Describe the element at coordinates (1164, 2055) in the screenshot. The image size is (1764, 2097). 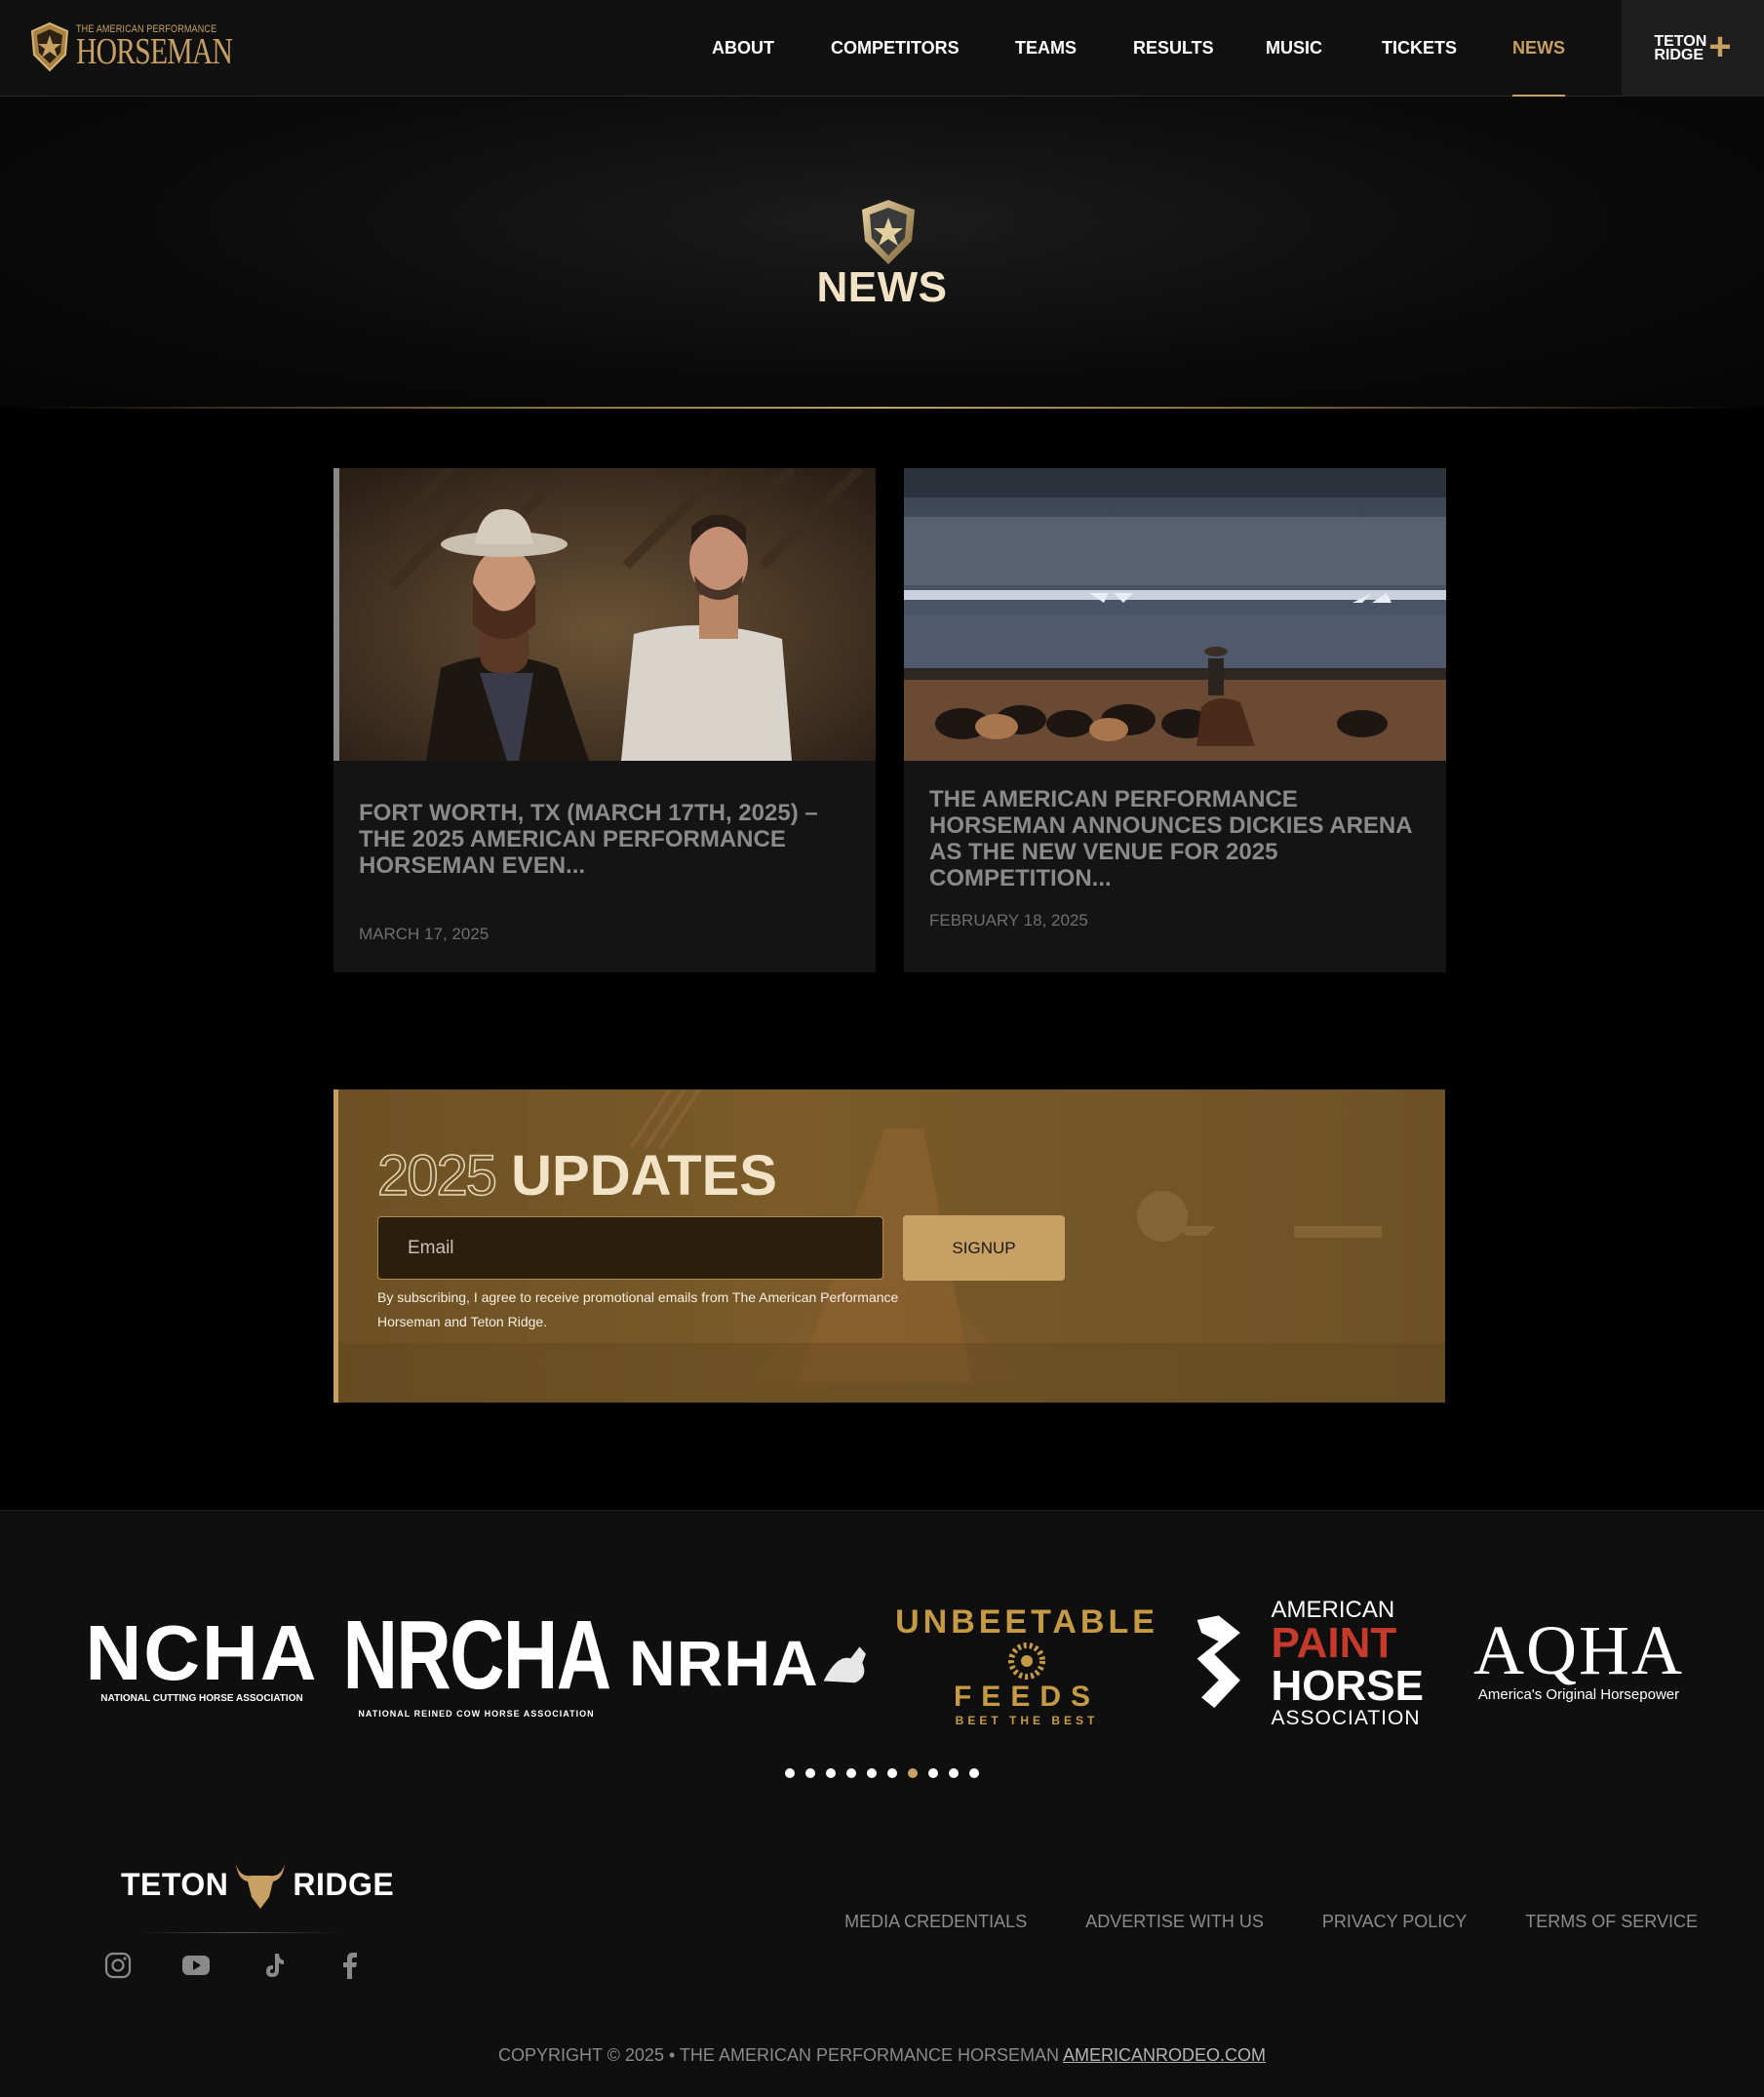
I see `copyright-link: AMERICANRODEO.COM` at that location.